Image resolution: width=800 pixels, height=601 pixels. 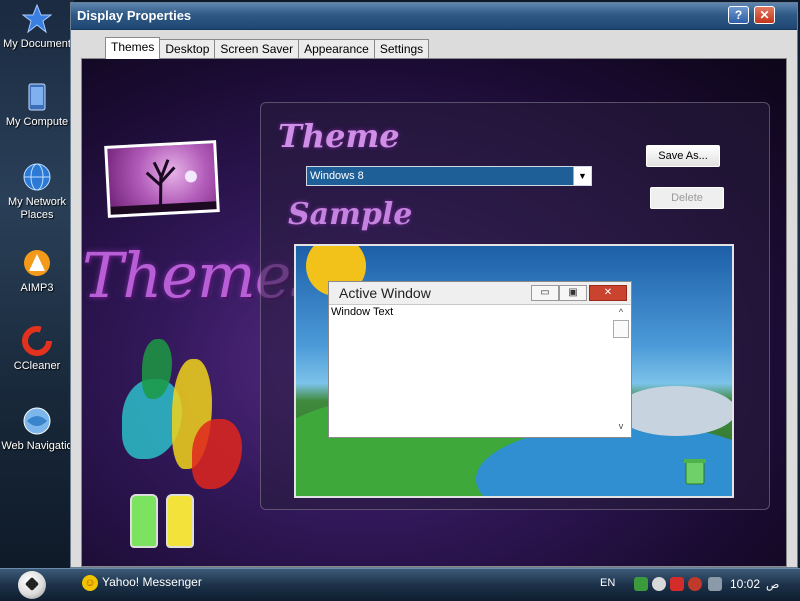 I want to click on taskbar-item-yahoo-messenger: ☺ Yahoo! Messenger, so click(x=142, y=583).